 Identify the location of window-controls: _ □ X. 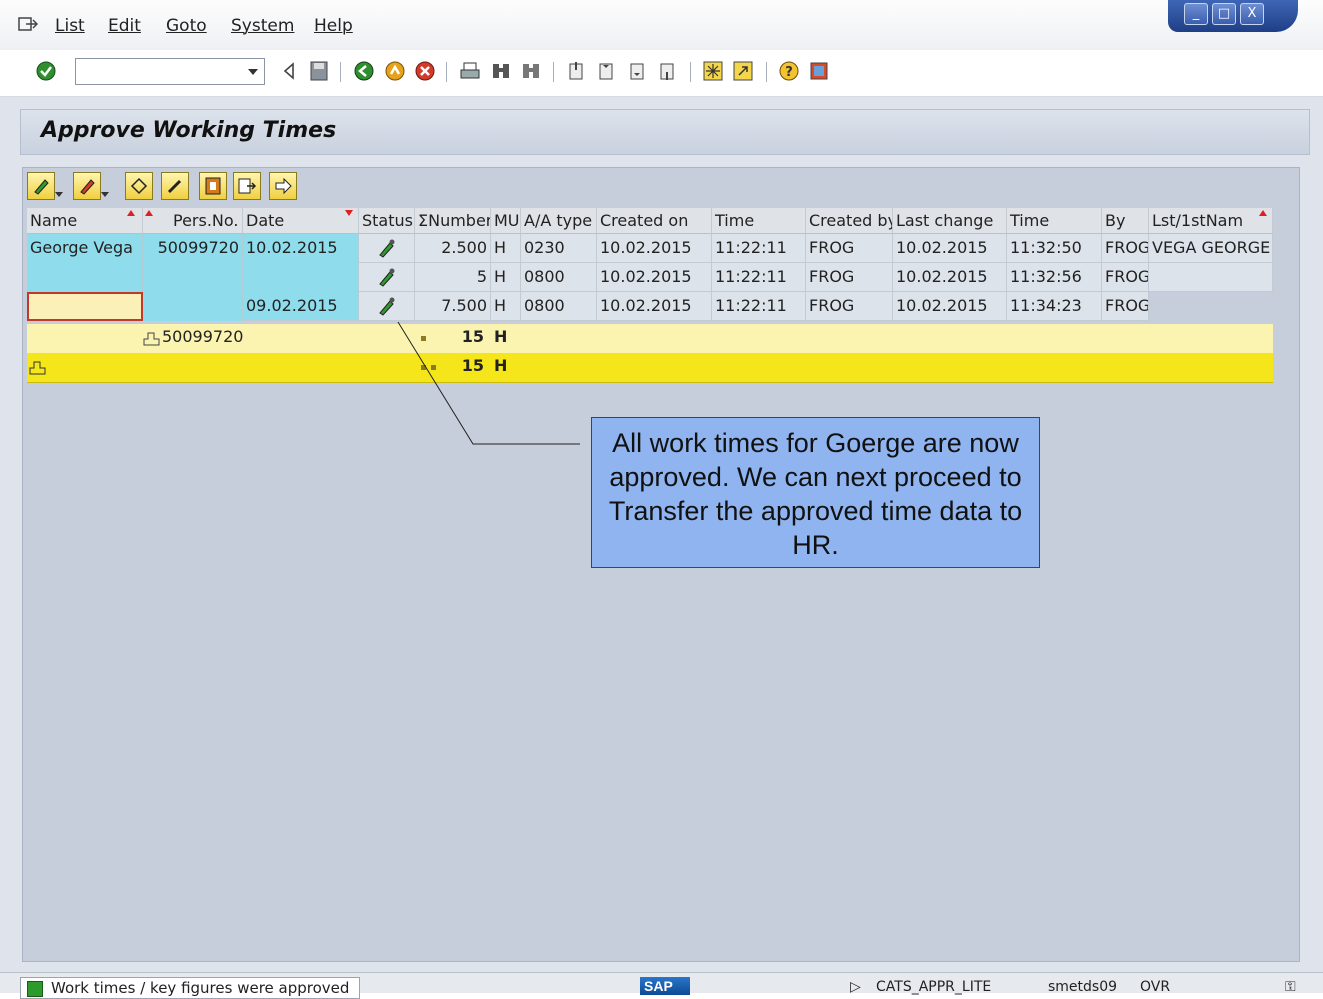
(1233, 16).